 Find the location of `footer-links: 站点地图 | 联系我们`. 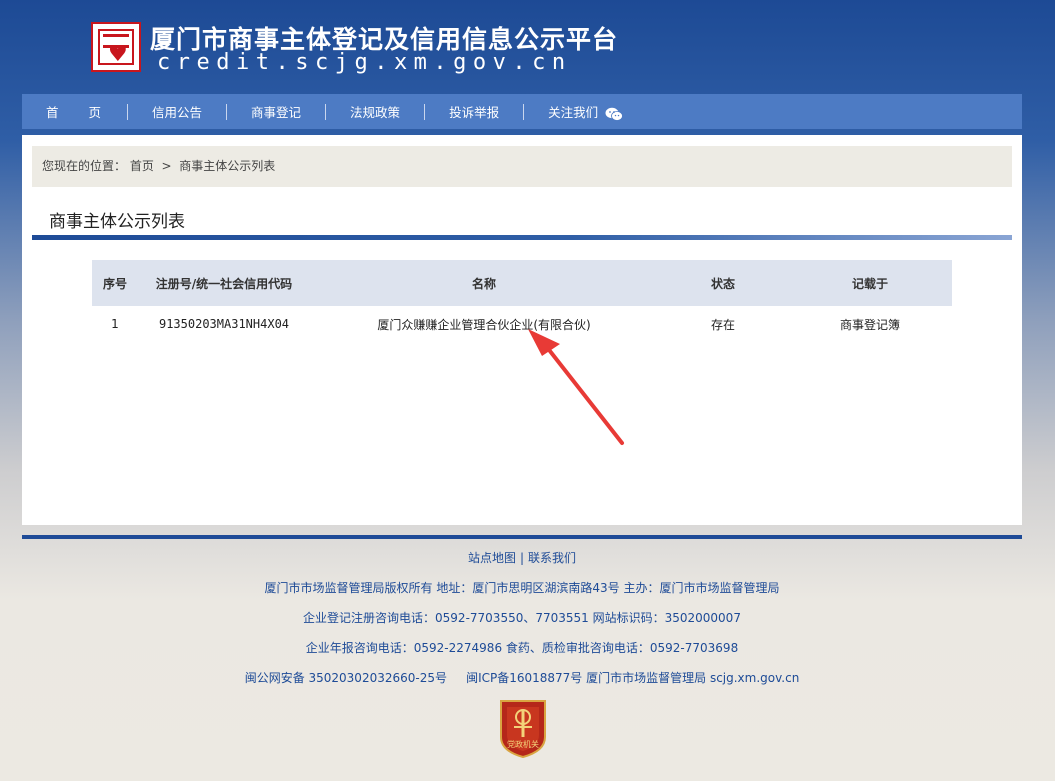

footer-links: 站点地图 | 联系我们 is located at coordinates (522, 563).